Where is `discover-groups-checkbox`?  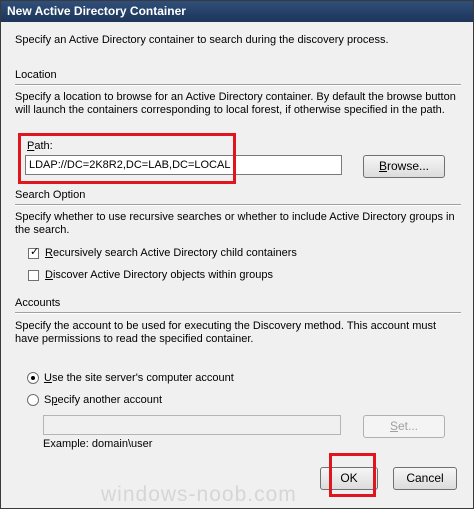 discover-groups-checkbox is located at coordinates (33, 275).